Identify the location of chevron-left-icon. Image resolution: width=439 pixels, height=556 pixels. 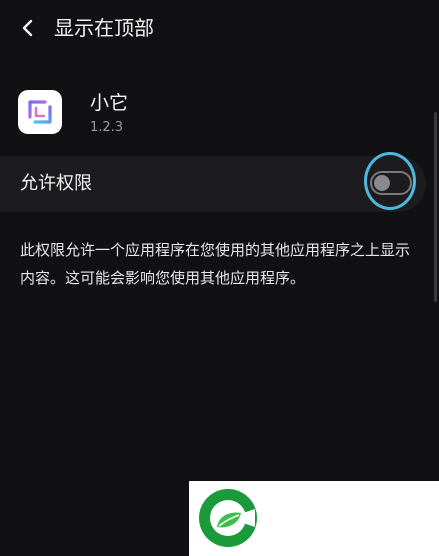
(27, 28).